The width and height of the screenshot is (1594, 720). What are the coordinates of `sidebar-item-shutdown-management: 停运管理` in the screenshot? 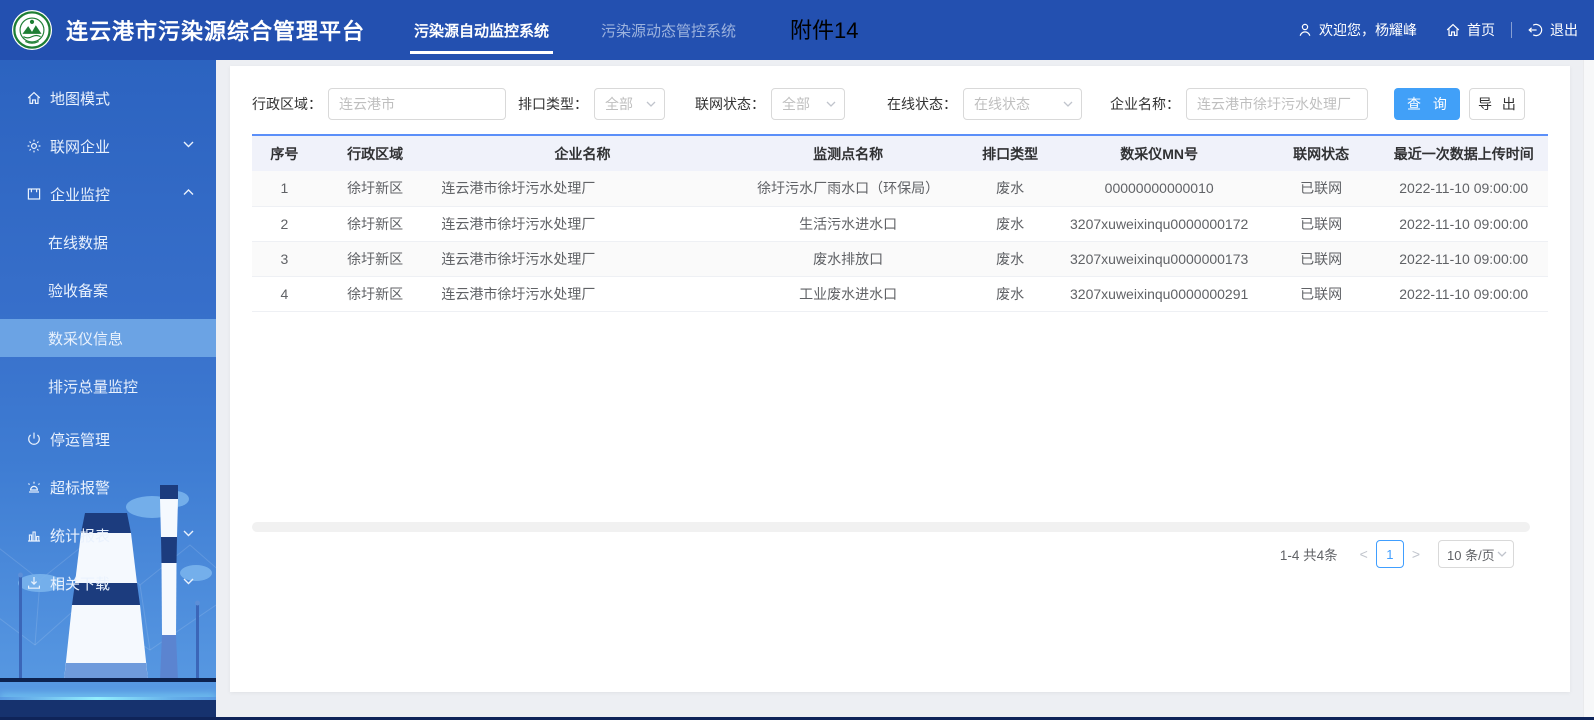 It's located at (108, 439).